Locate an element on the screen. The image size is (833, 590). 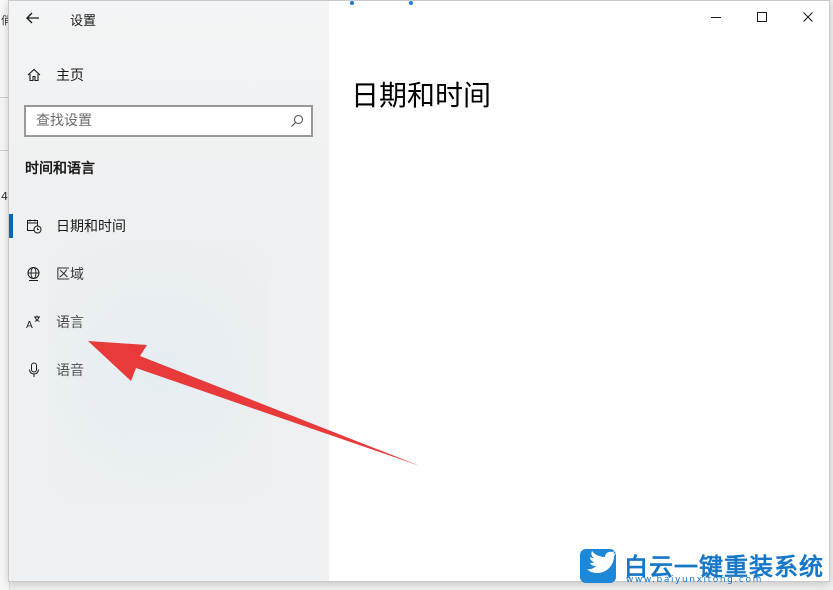
background-glyph: 4 is located at coordinates (4, 196).